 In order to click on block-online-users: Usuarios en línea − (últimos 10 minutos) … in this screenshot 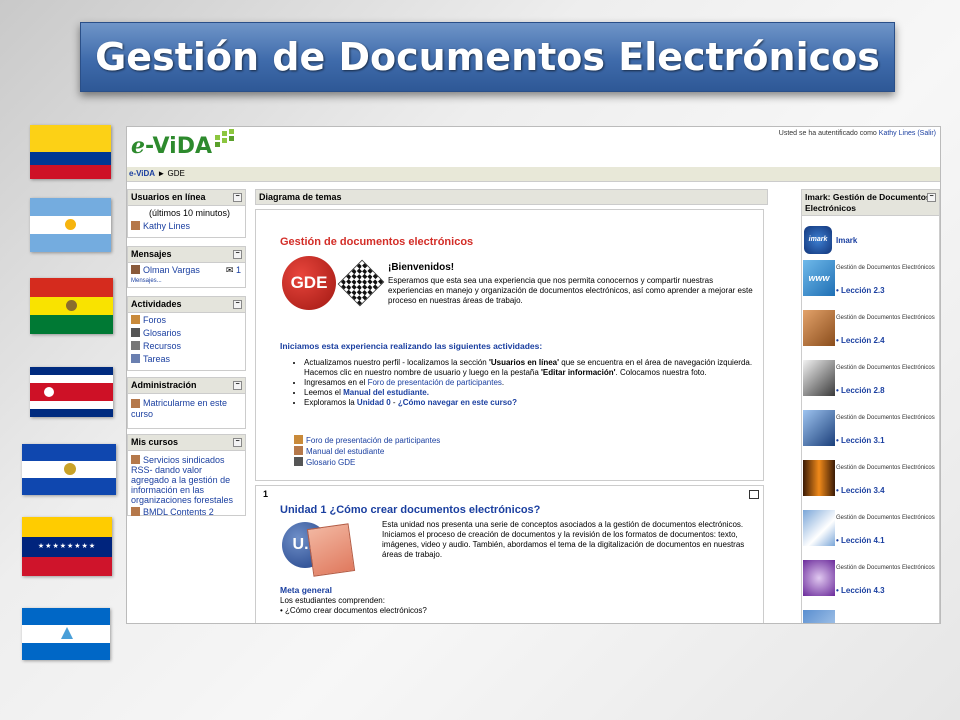, I will do `click(186, 213)`.